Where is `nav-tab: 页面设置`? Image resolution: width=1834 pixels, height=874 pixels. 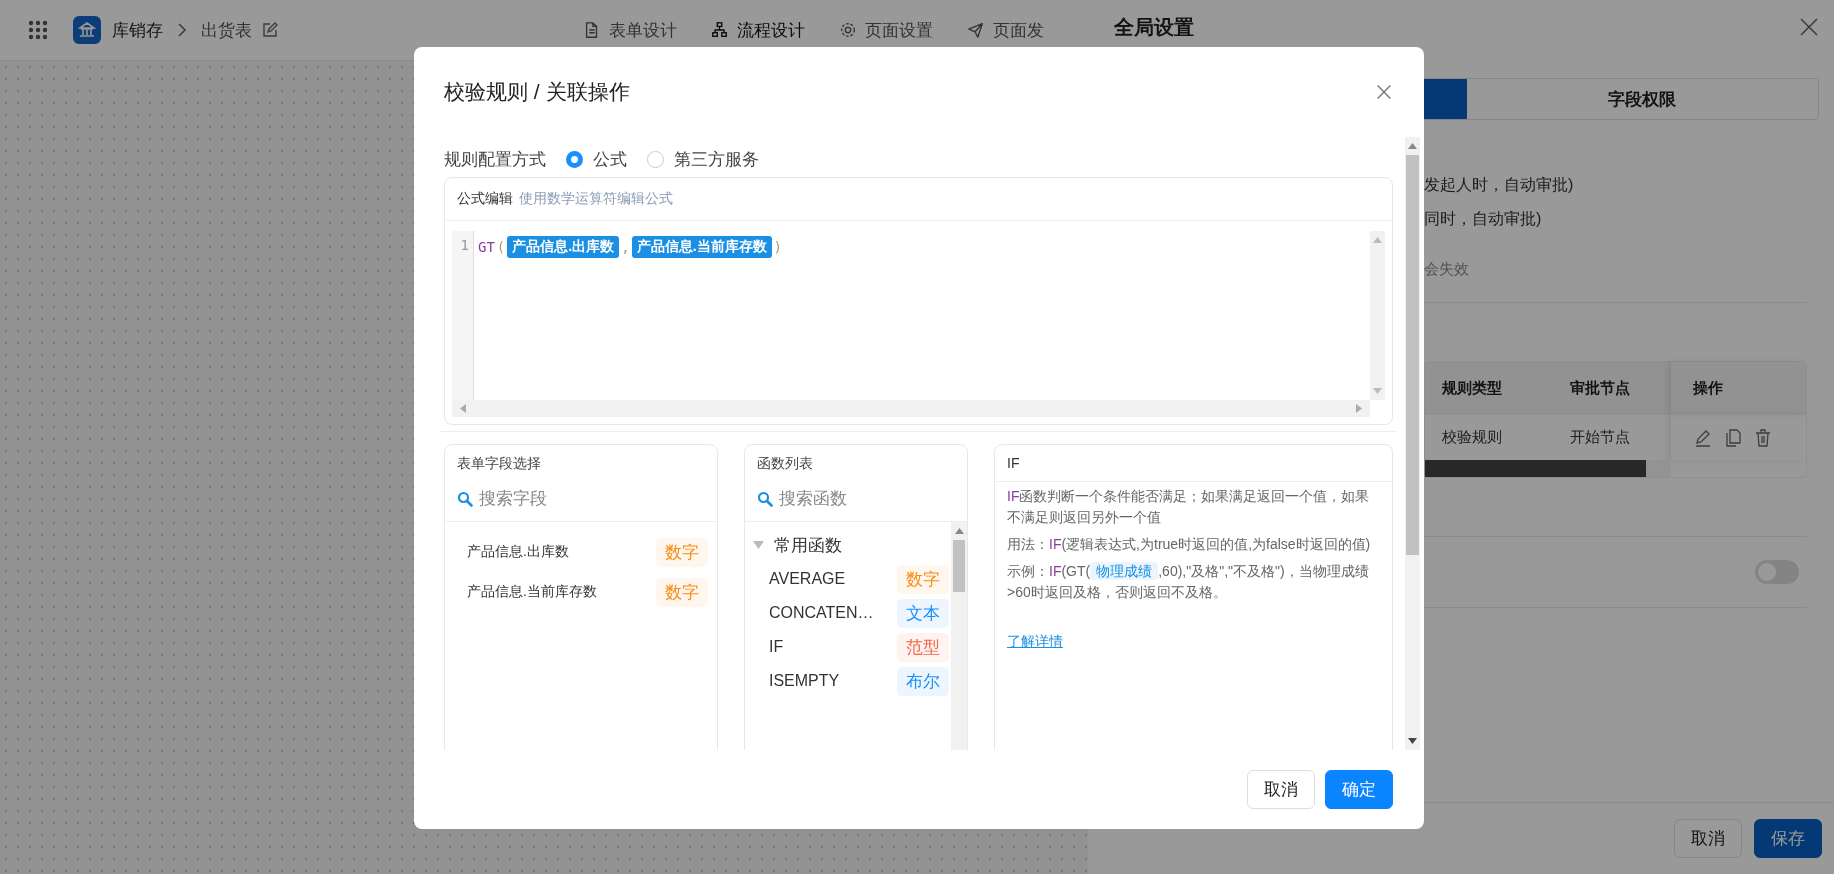 nav-tab: 页面设置 is located at coordinates (886, 30).